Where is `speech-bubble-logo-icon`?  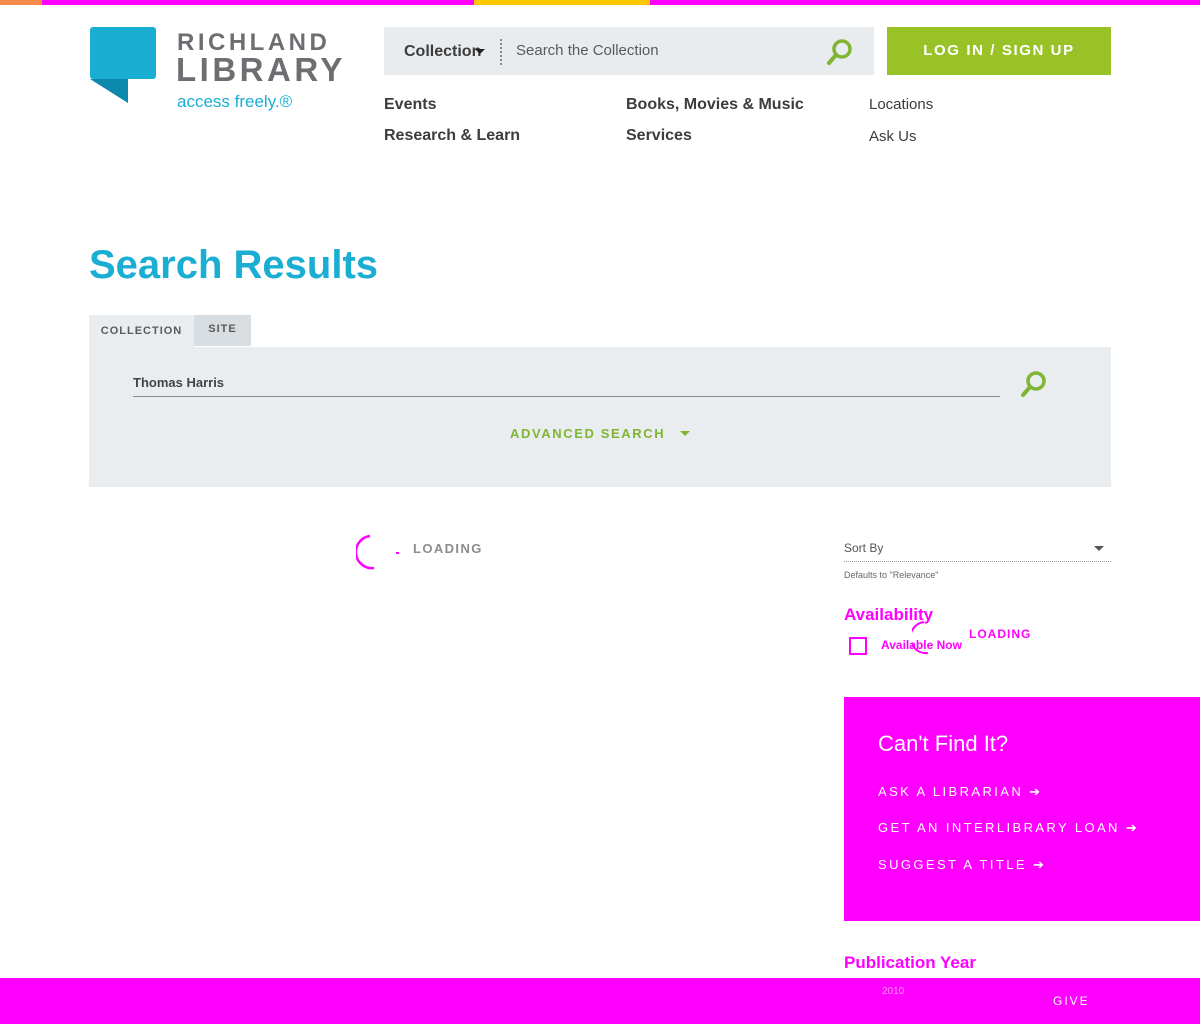
speech-bubble-logo-icon is located at coordinates (123, 65).